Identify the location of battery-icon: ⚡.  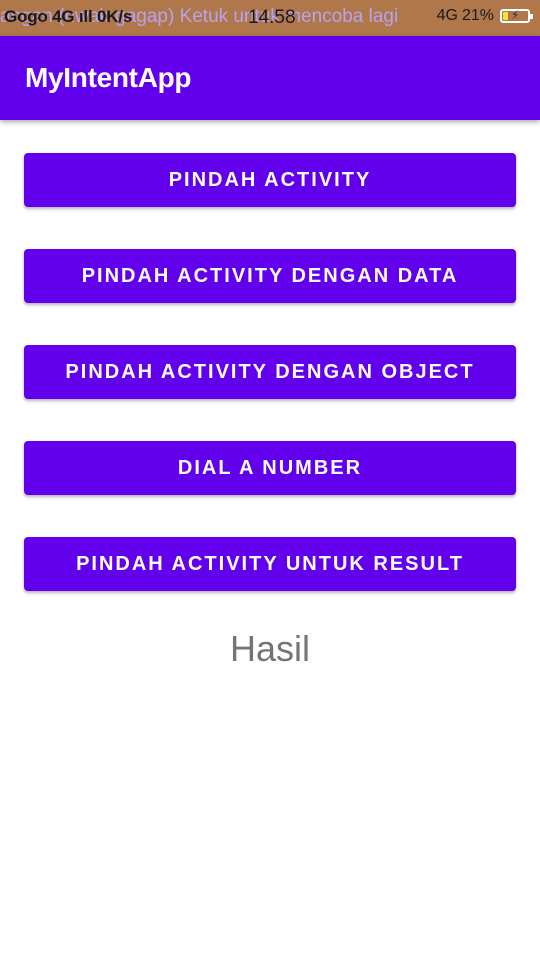
(516, 15).